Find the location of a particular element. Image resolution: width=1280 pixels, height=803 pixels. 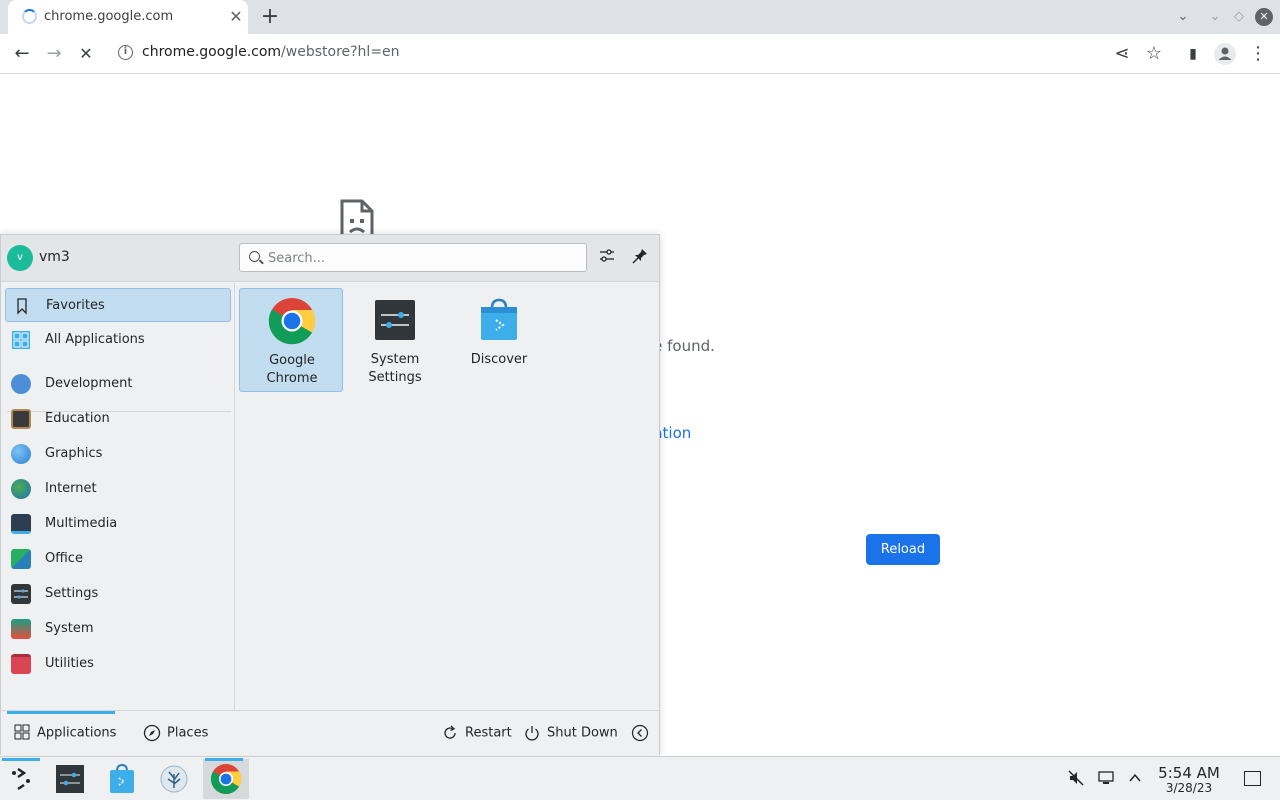

clock-date: 3/28/23 is located at coordinates (1189, 788).